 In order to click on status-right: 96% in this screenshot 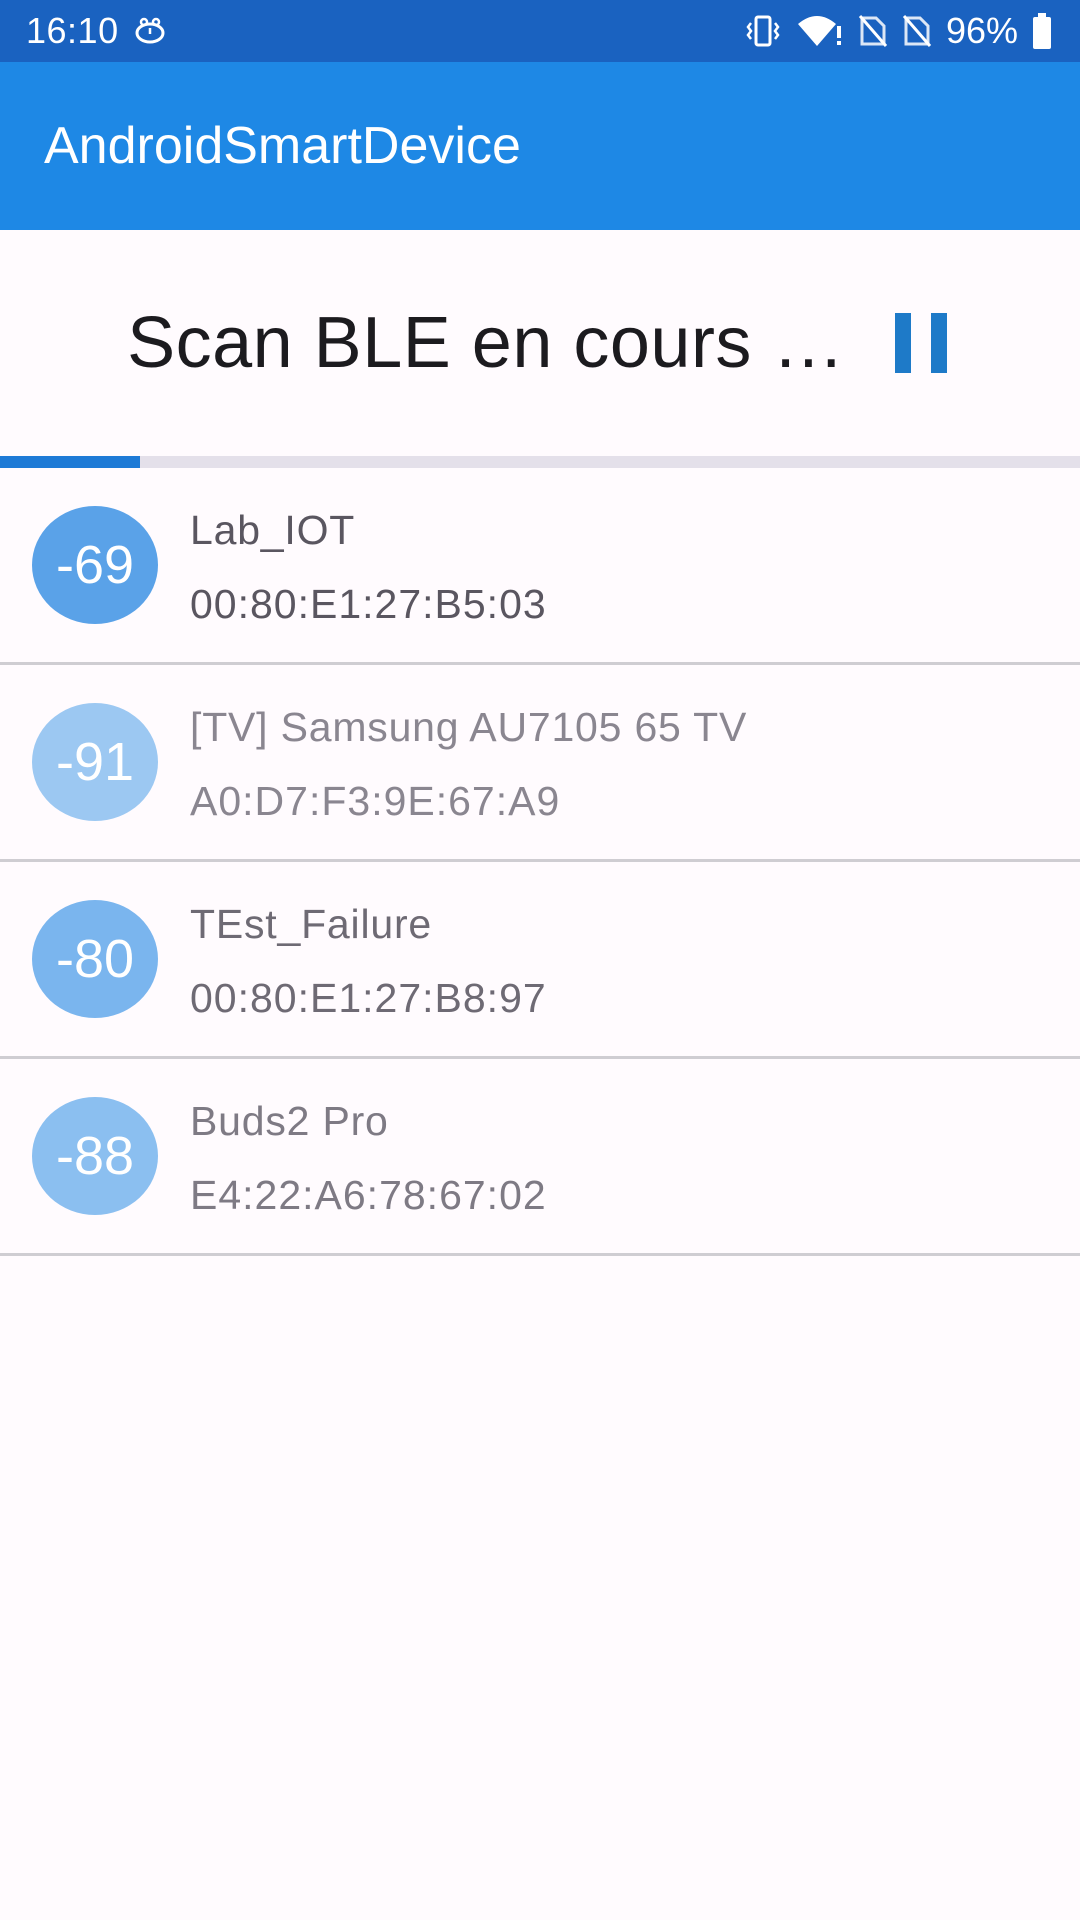, I will do `click(898, 31)`.